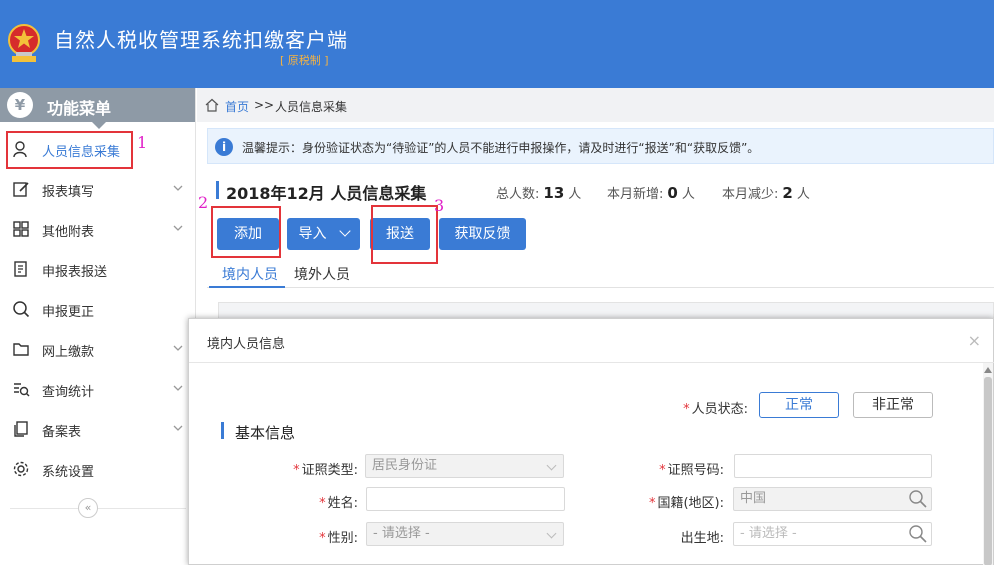 This screenshot has width=994, height=565. I want to click on sidebar-item-online-payment: 网上缴款, so click(98, 349).